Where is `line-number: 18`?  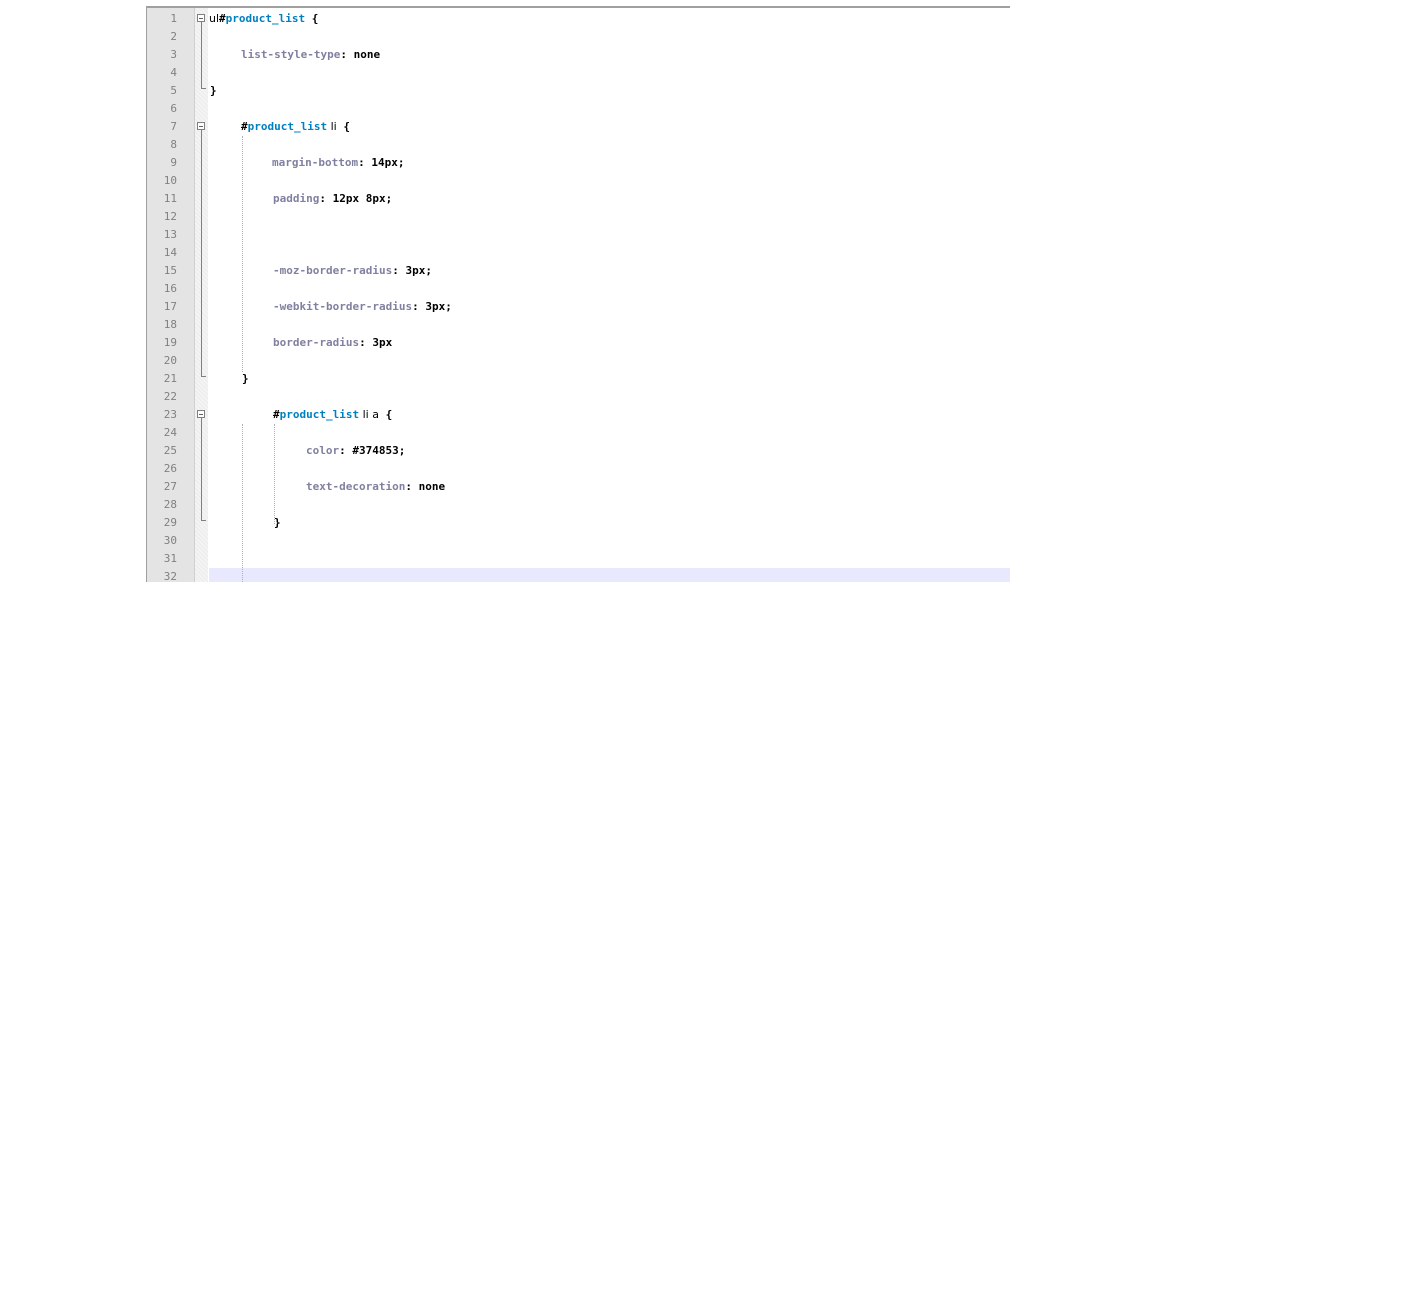
line-number: 18 is located at coordinates (170, 324).